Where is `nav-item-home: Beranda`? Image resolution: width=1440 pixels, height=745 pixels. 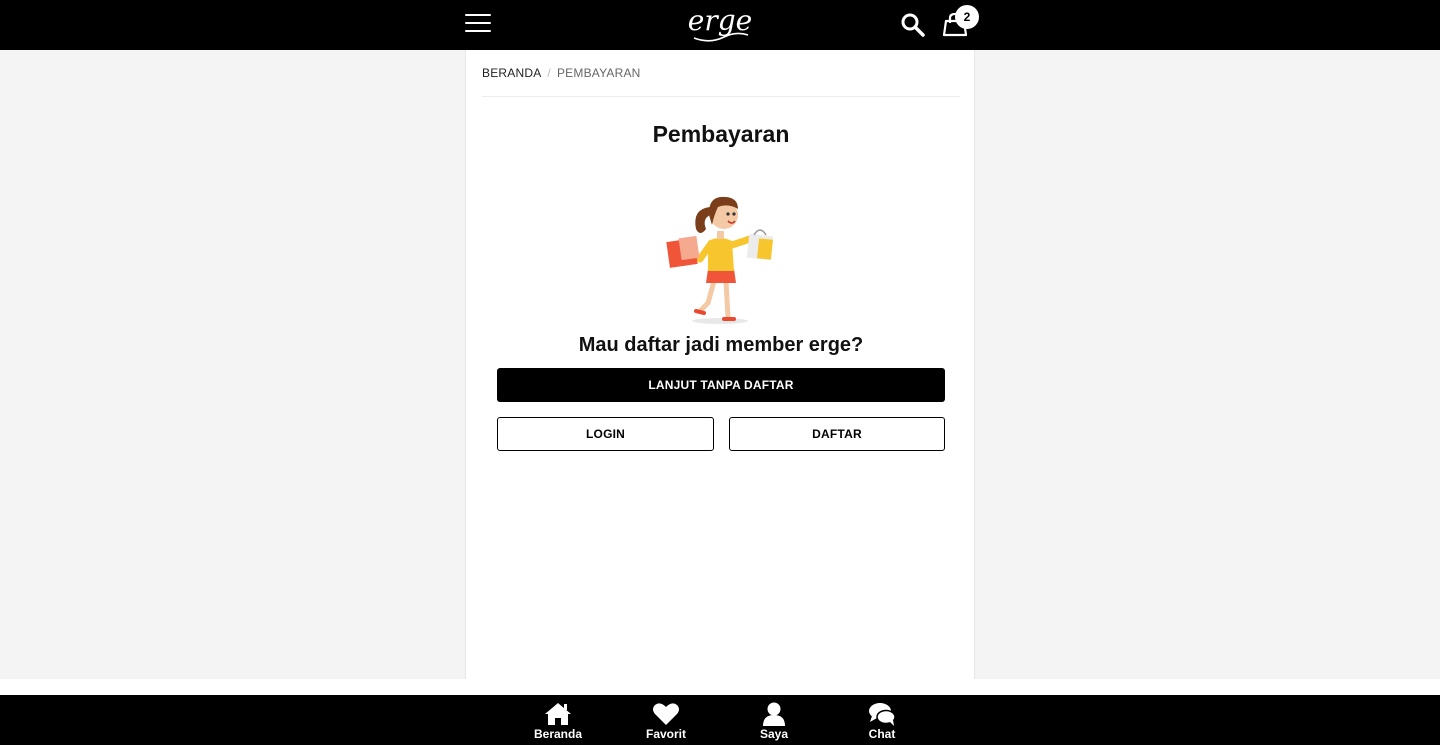
nav-item-home: Beranda is located at coordinates (558, 720).